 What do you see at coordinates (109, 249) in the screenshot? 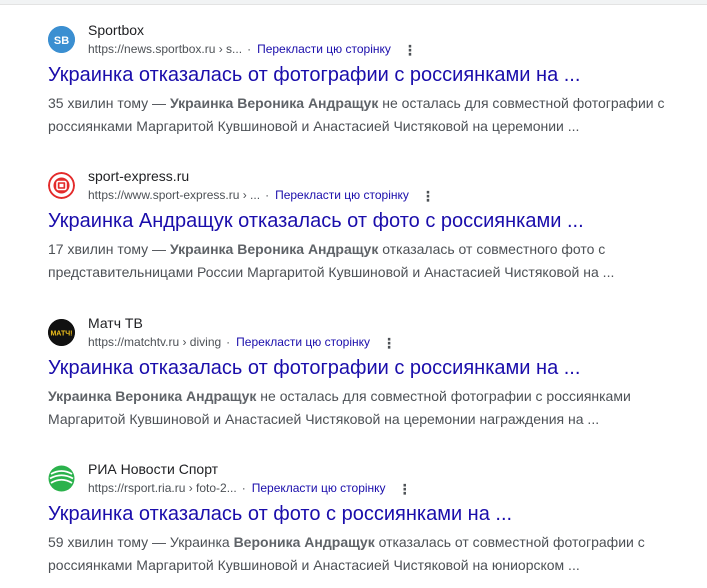
I see `snippet-time: 17 хвилин тому —` at bounding box center [109, 249].